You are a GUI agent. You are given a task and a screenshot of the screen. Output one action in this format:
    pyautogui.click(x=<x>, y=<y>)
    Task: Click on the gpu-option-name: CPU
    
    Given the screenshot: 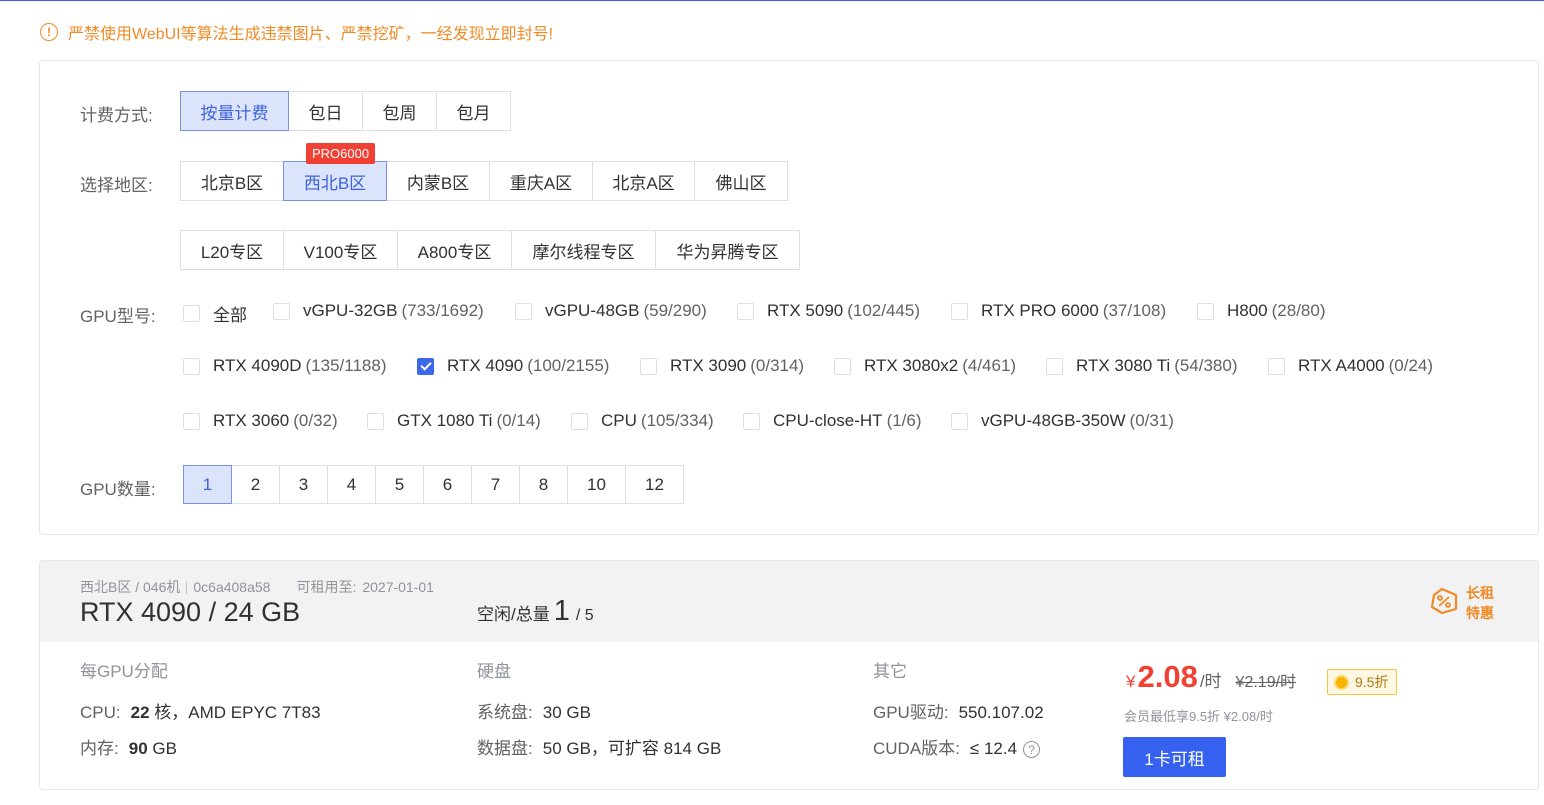 What is the action you would take?
    pyautogui.click(x=619, y=420)
    